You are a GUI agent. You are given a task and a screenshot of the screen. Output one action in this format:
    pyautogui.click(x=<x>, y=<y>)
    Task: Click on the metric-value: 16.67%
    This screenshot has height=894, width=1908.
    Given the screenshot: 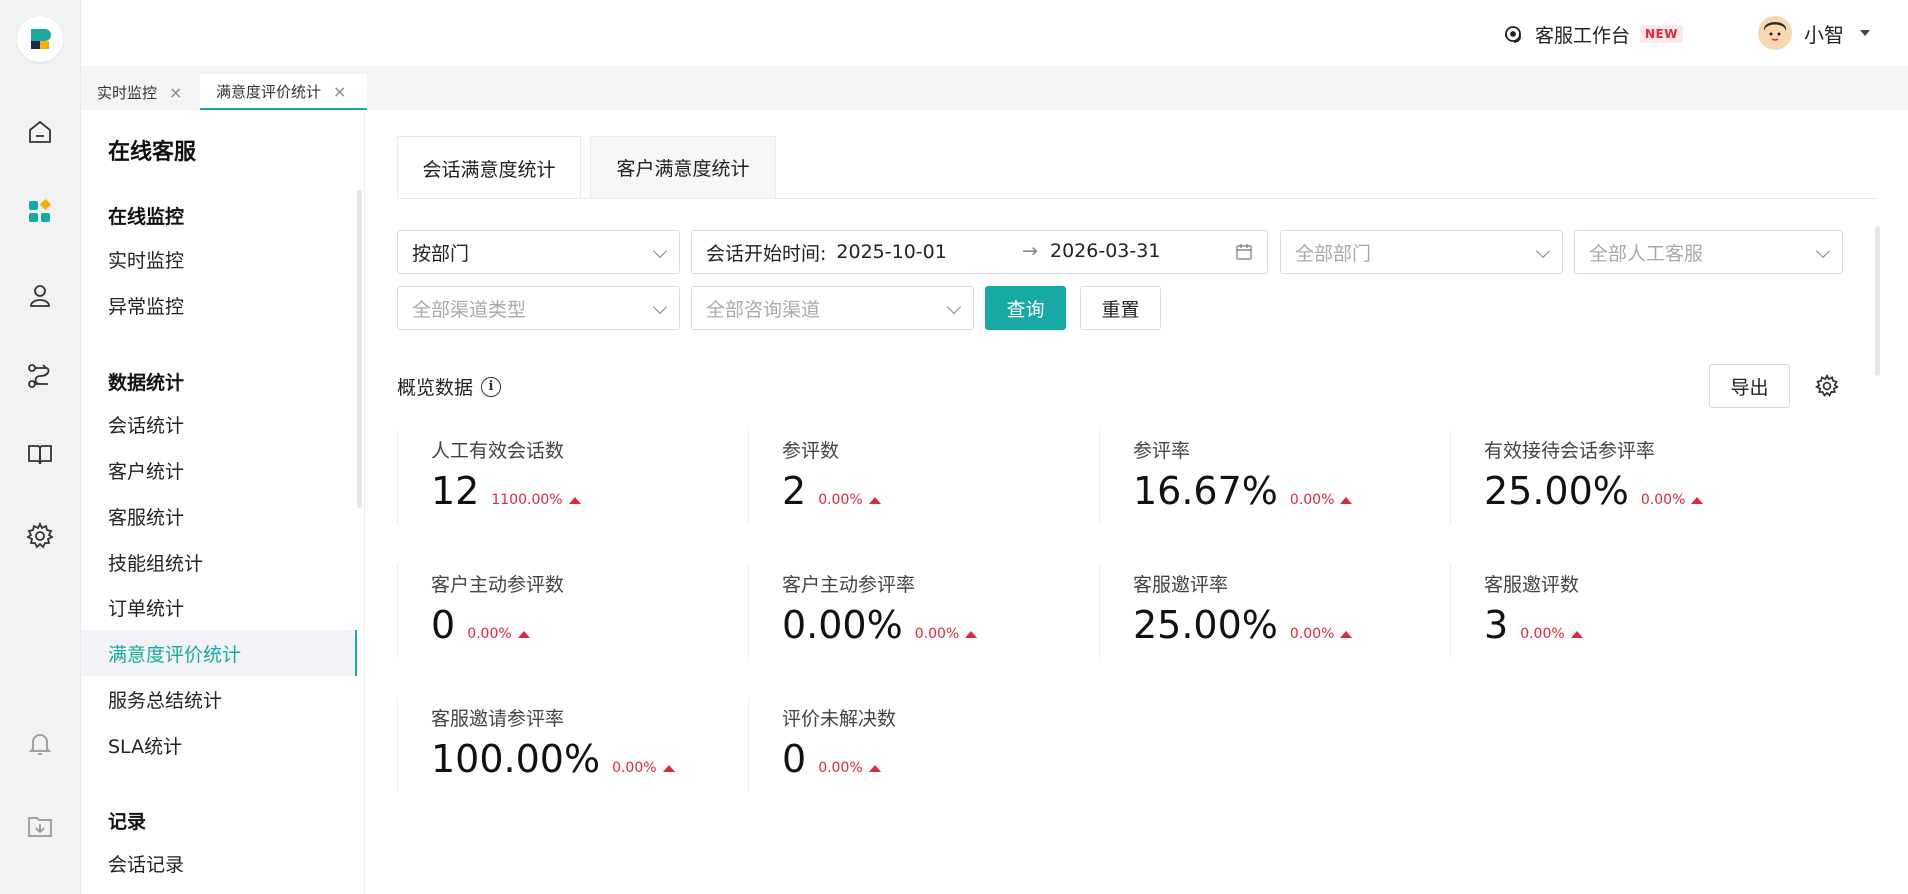 What is the action you would take?
    pyautogui.click(x=1205, y=491)
    